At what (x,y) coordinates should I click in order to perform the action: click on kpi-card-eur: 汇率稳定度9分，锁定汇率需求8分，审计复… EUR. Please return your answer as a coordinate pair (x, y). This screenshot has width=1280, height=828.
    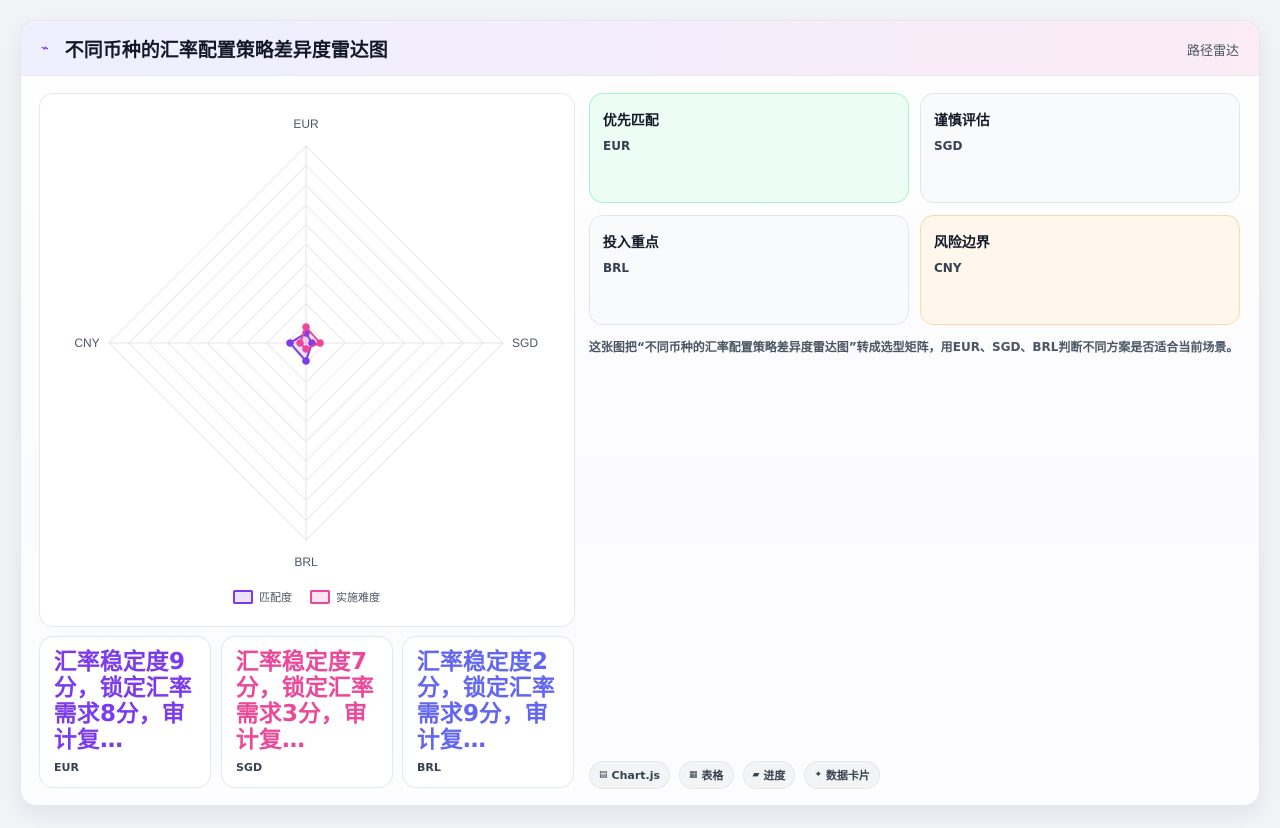
    Looking at the image, I should click on (125, 712).